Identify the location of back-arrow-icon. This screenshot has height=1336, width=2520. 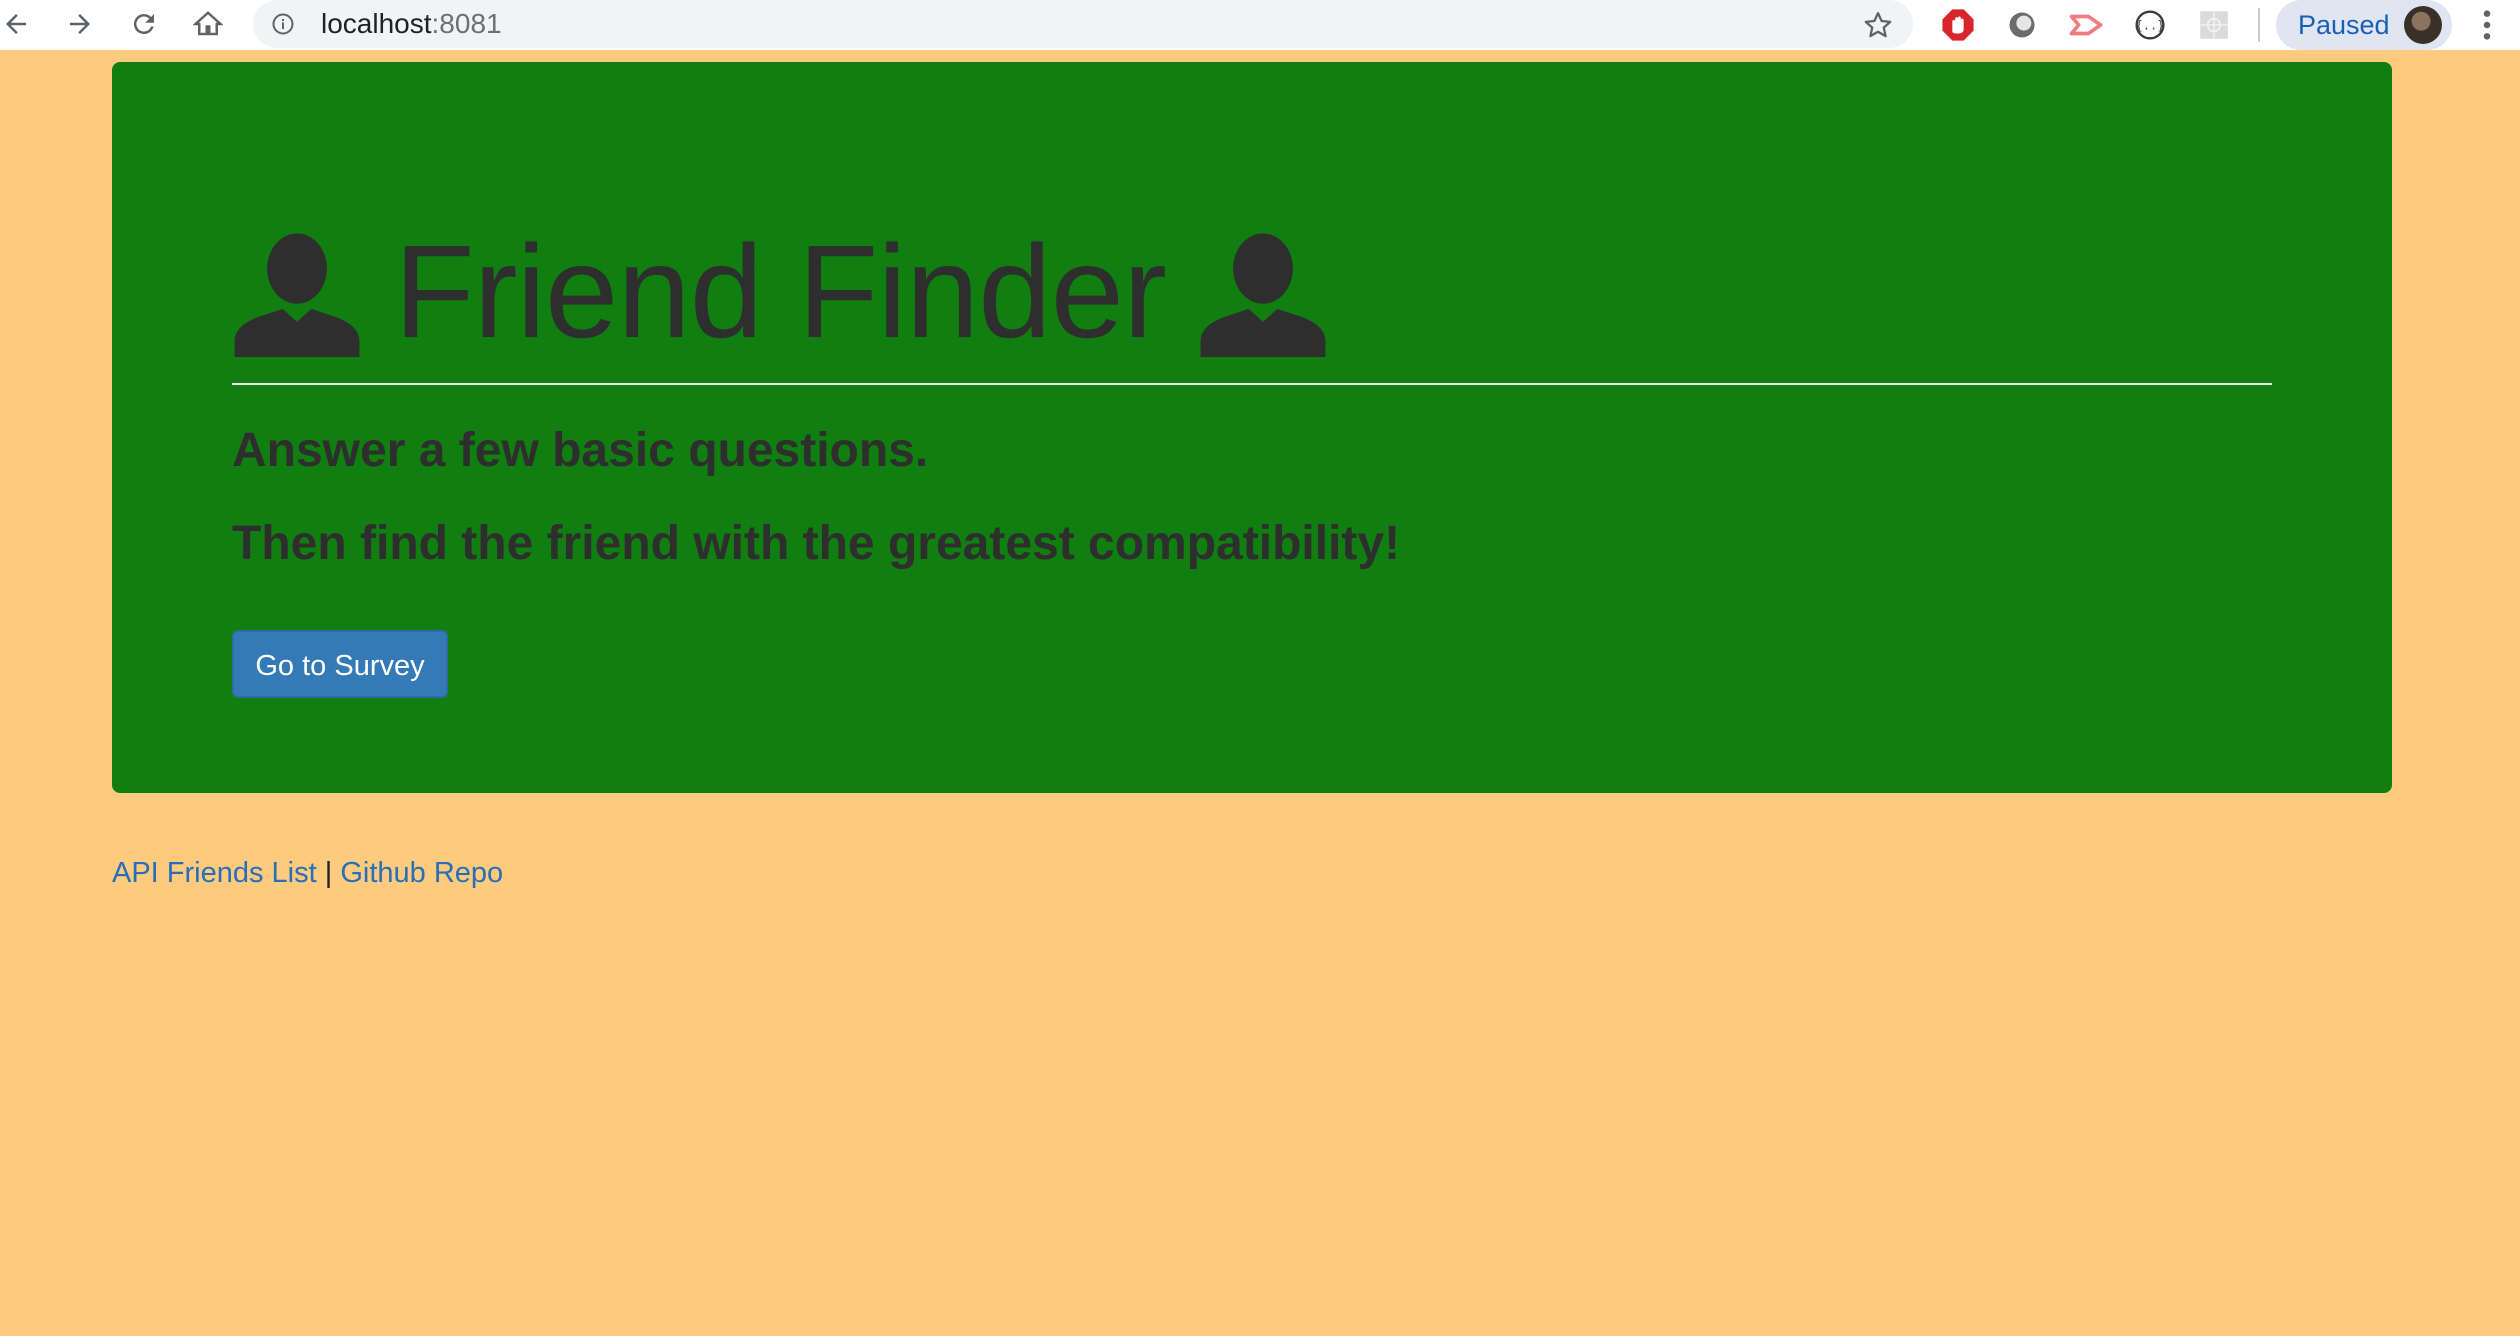
(16, 24).